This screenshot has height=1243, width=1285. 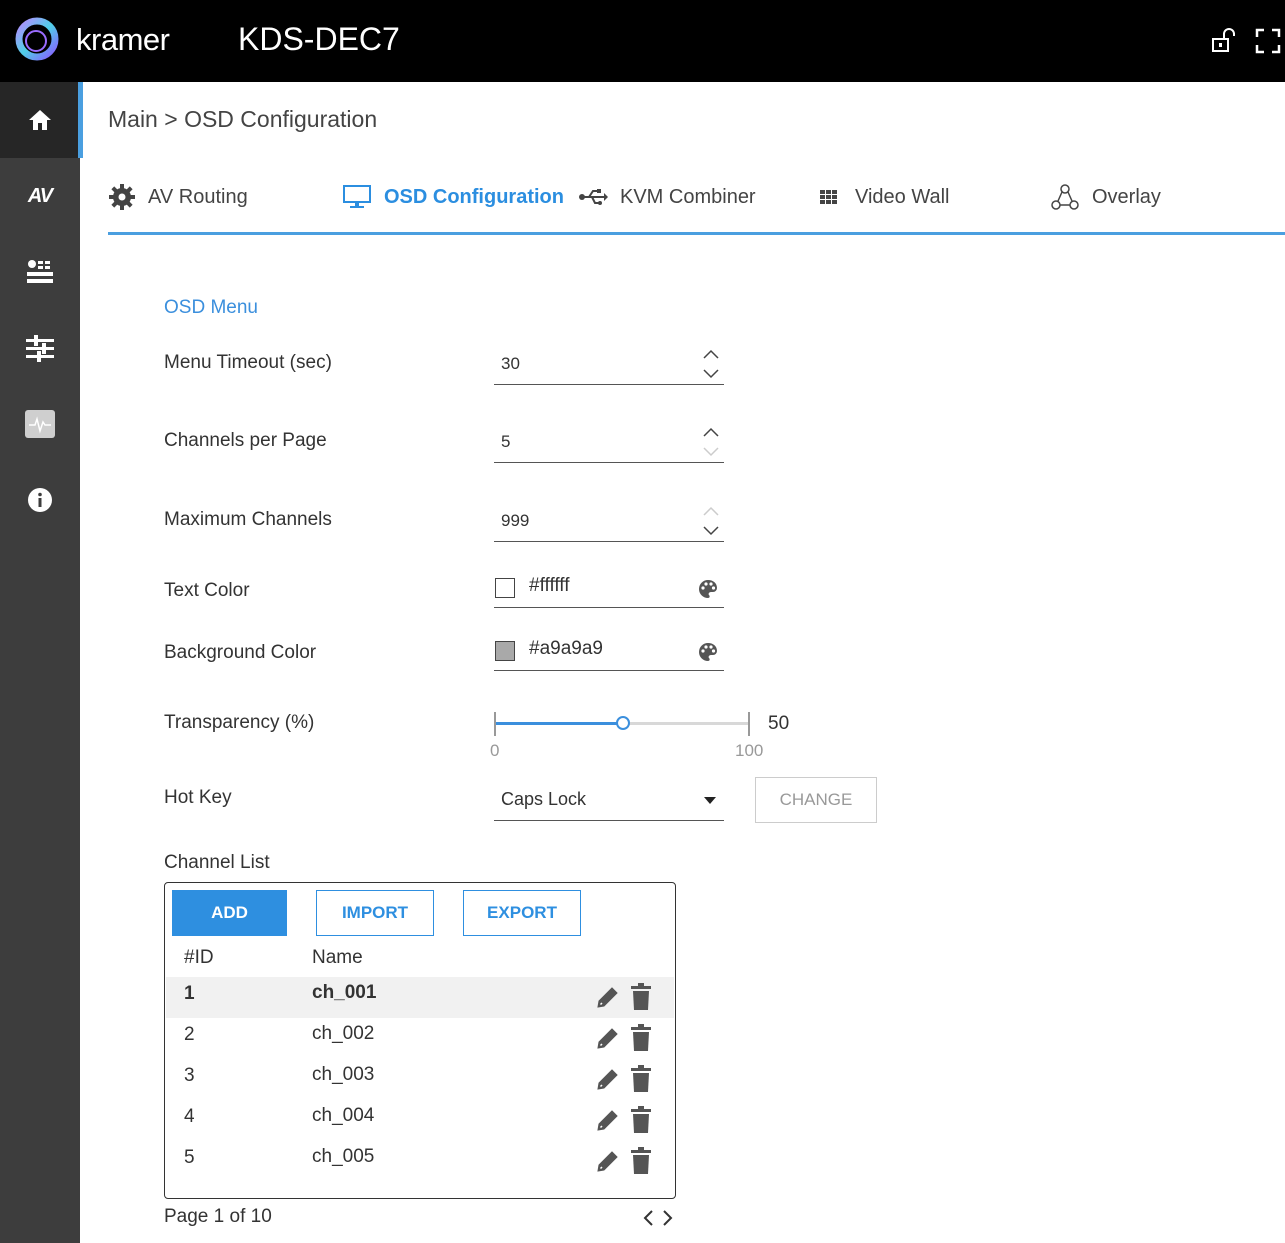 I want to click on info-icon, so click(x=40, y=500).